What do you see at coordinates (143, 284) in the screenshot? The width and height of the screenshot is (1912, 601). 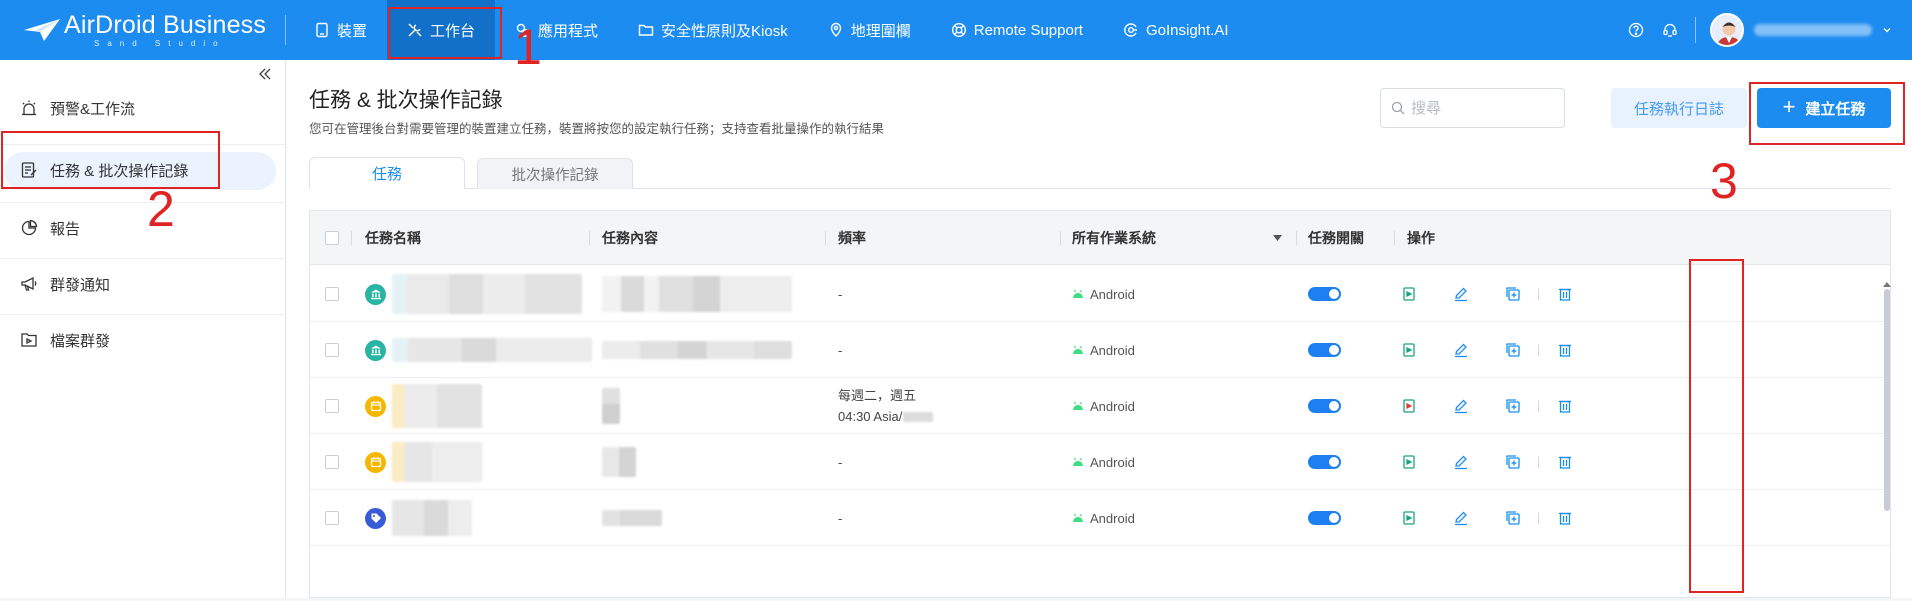 I see `sidebar-item-notifications: 群發通知` at bounding box center [143, 284].